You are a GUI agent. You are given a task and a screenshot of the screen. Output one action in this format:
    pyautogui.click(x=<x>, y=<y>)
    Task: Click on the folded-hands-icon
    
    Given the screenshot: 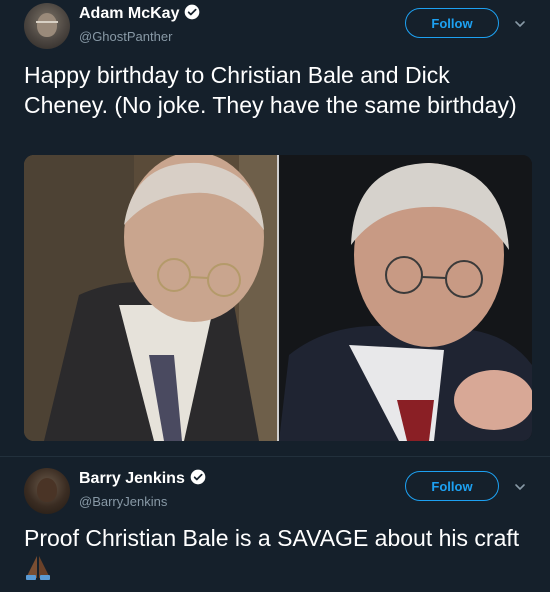 What is the action you would take?
    pyautogui.click(x=38, y=568)
    